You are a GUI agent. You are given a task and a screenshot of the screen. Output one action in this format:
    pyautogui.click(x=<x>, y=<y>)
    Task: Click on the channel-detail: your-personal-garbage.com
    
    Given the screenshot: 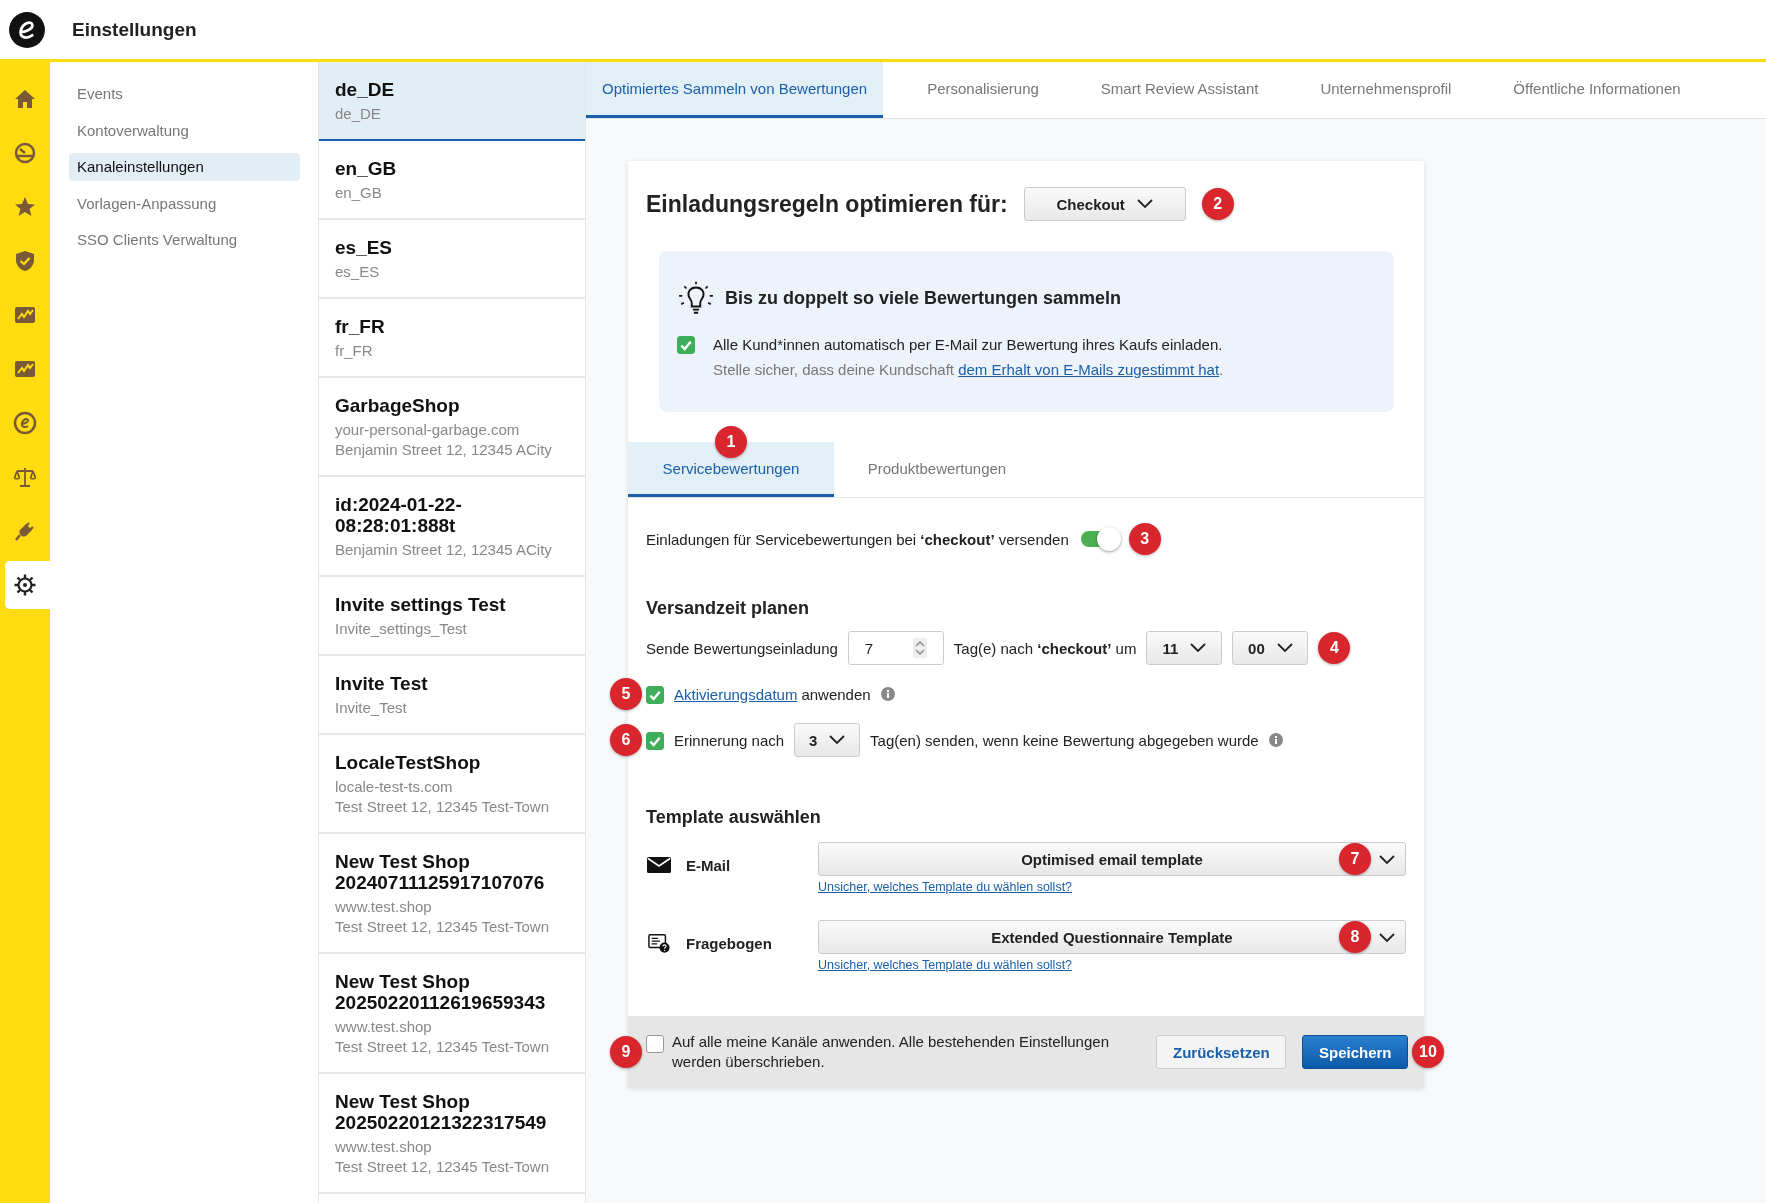 What is the action you would take?
    pyautogui.click(x=428, y=430)
    